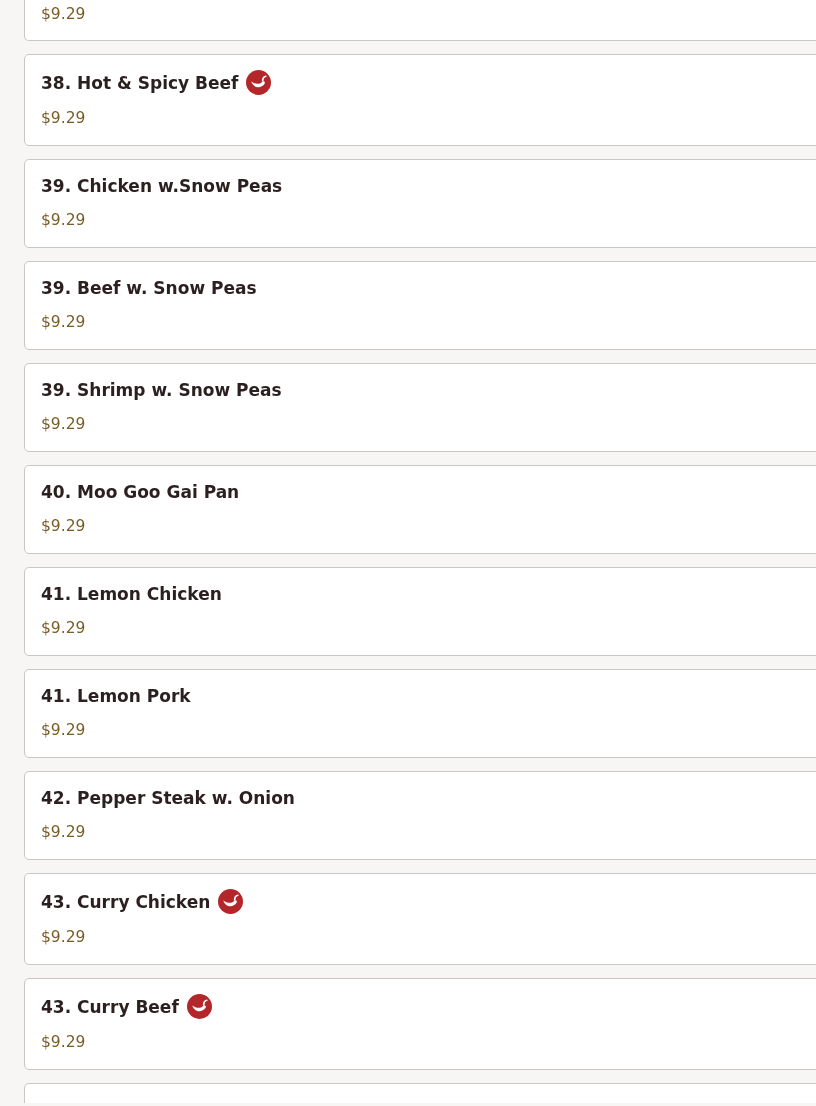  What do you see at coordinates (161, 390) in the screenshot?
I see `dish-name: 39. Shrimp w. Snow Peas` at bounding box center [161, 390].